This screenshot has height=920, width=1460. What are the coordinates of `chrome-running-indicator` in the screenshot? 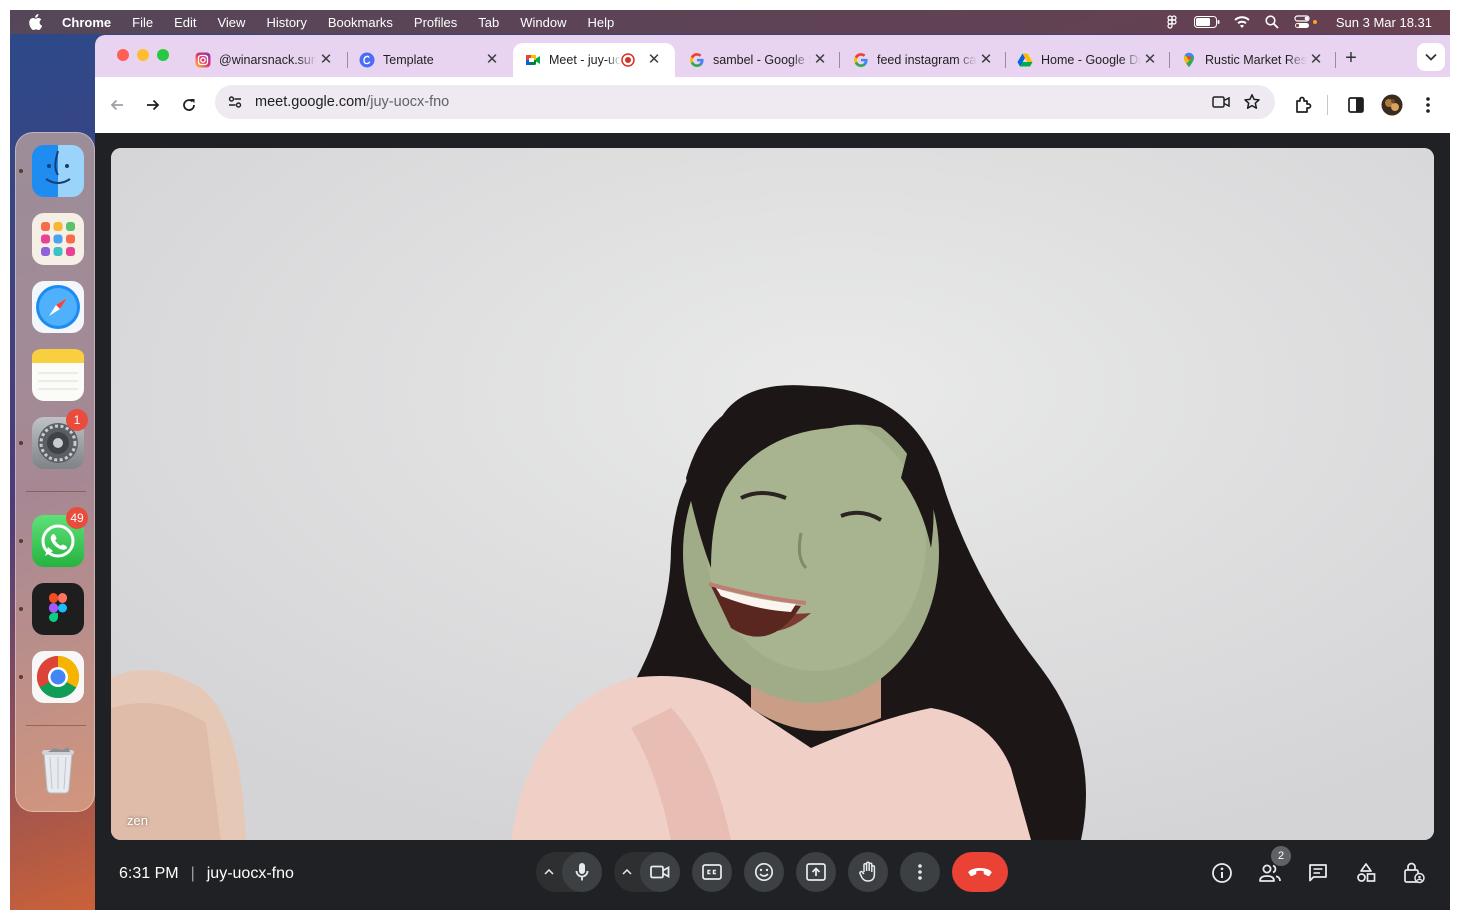 It's located at (21, 677).